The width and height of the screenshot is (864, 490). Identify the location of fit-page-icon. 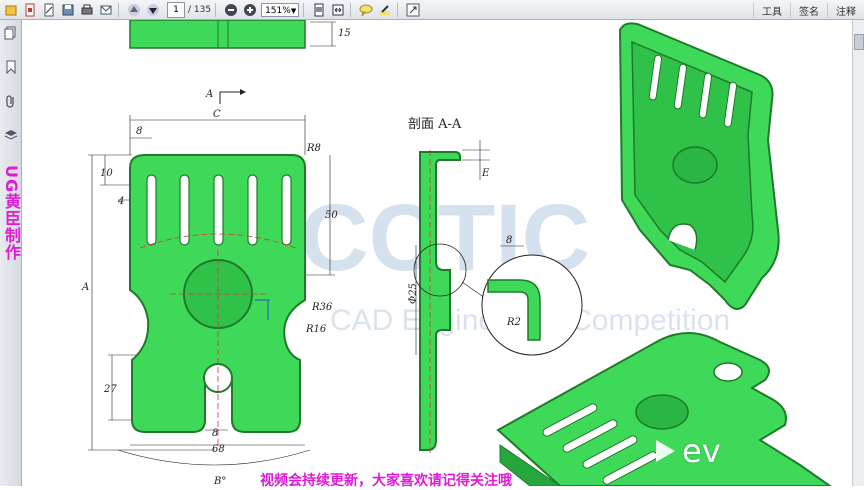
(319, 10).